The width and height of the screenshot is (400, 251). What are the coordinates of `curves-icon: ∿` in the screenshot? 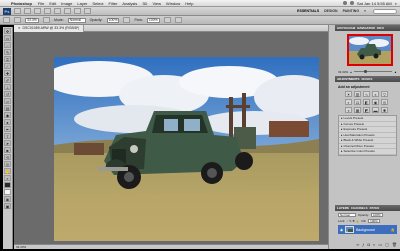 It's located at (366, 94).